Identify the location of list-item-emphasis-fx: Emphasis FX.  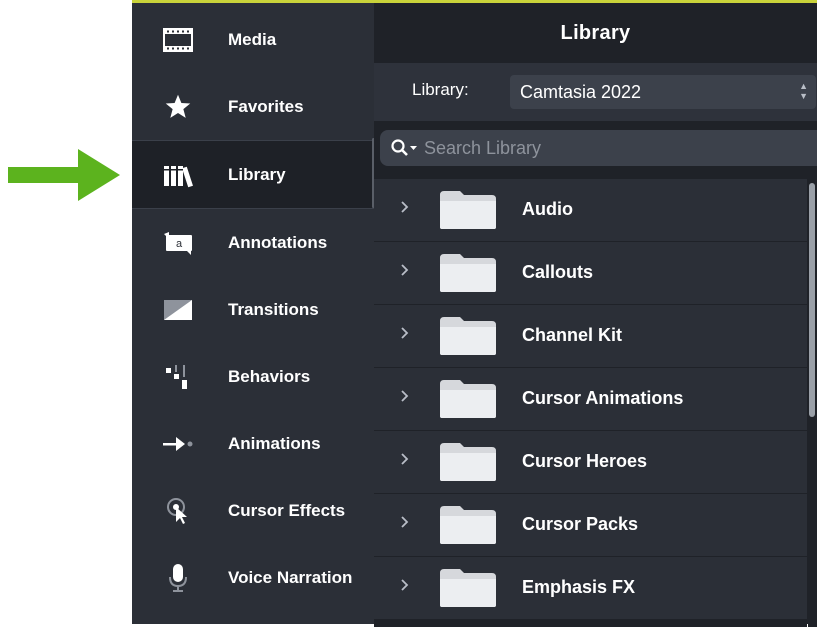
(590, 588).